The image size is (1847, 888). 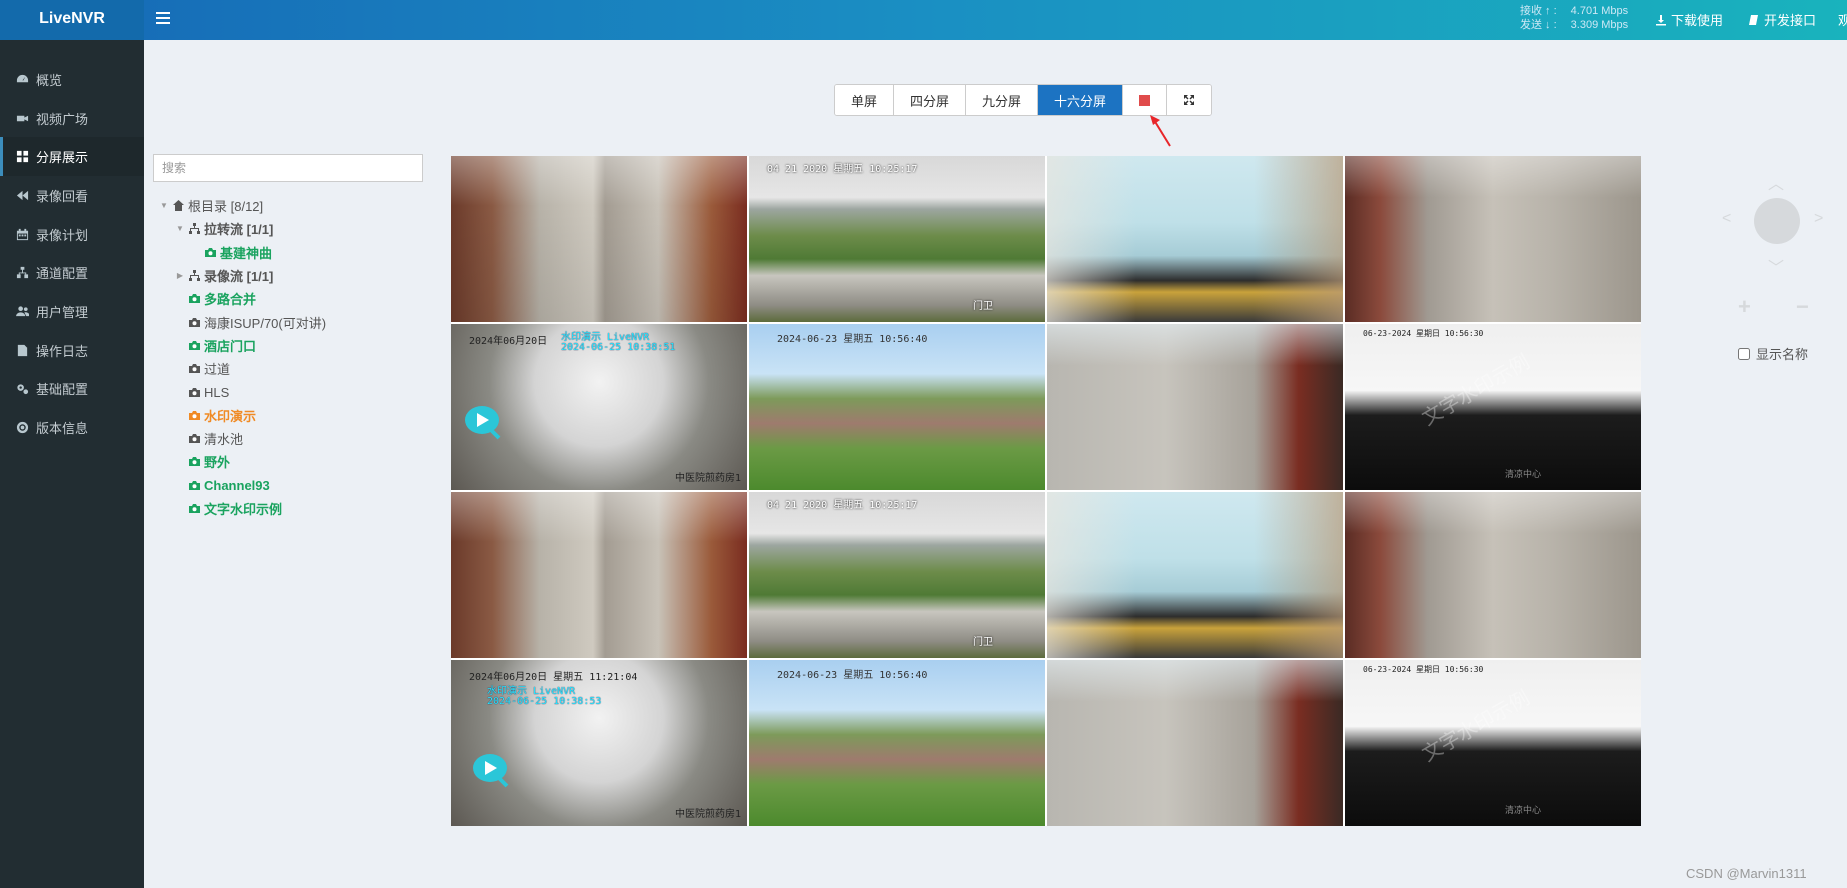 What do you see at coordinates (1818, 219) in the screenshot?
I see `ptz-right-icon: >` at bounding box center [1818, 219].